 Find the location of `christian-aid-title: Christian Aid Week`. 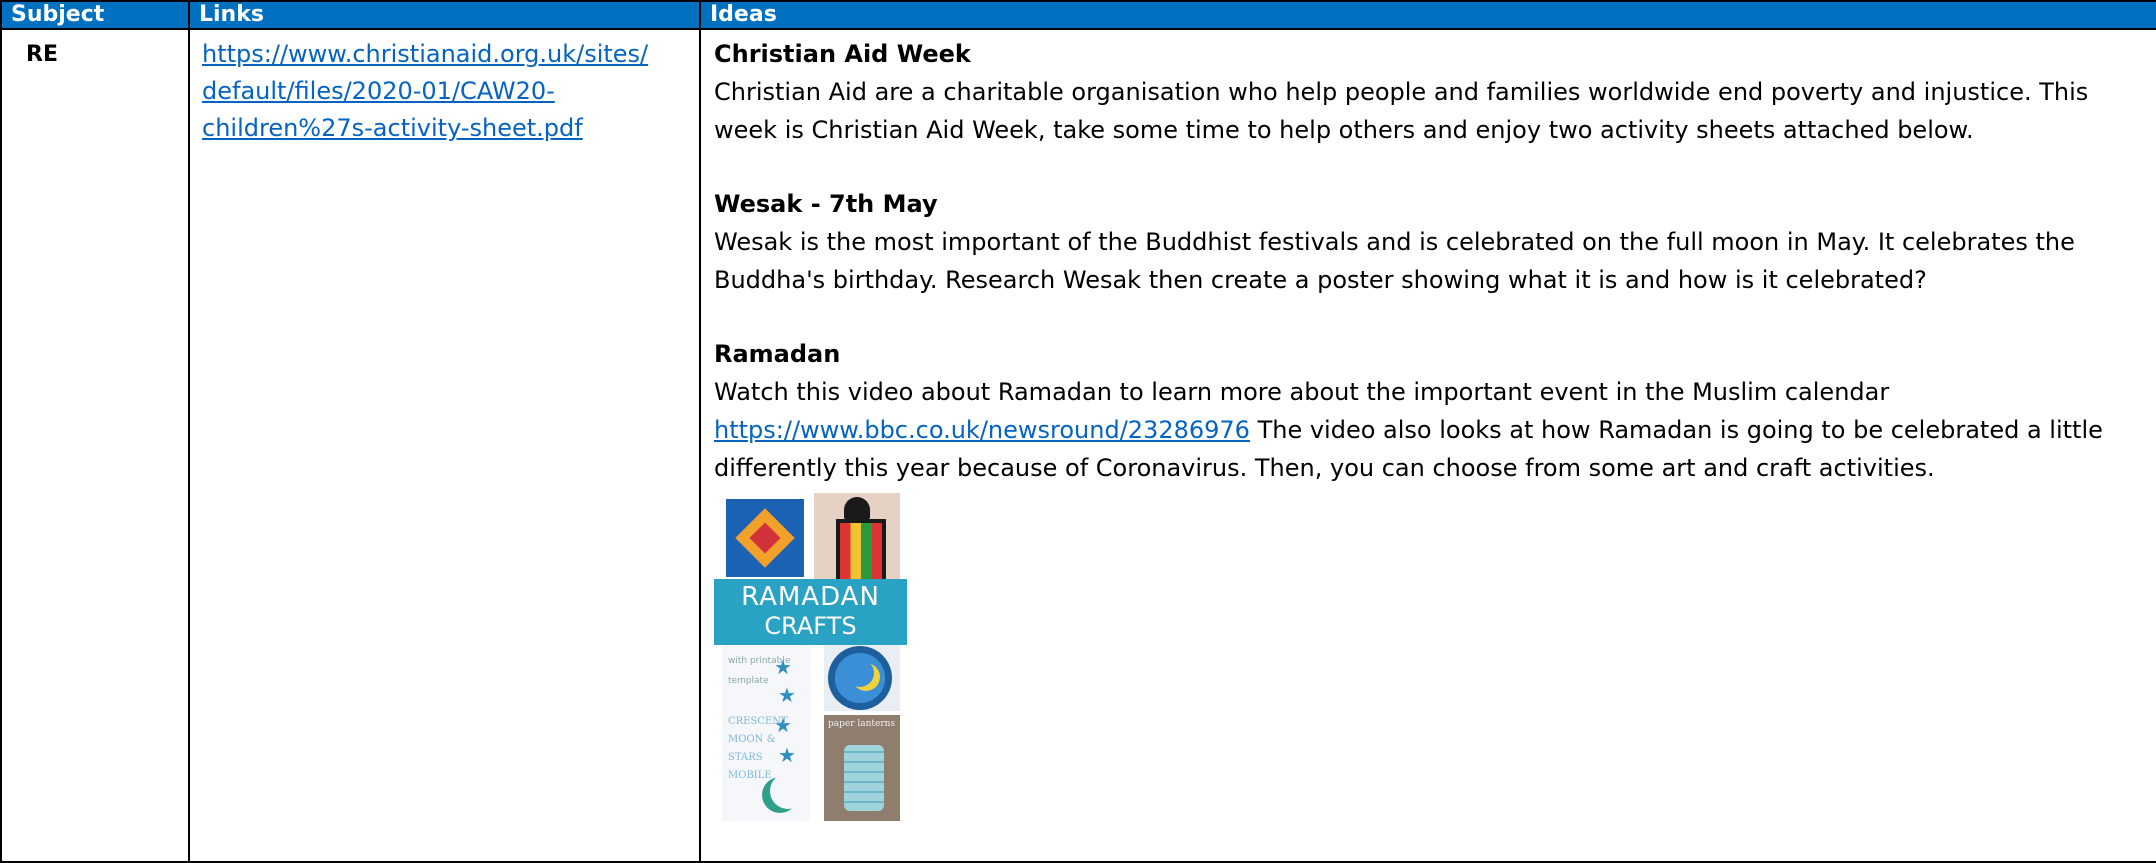

christian-aid-title: Christian Aid Week is located at coordinates (842, 54).